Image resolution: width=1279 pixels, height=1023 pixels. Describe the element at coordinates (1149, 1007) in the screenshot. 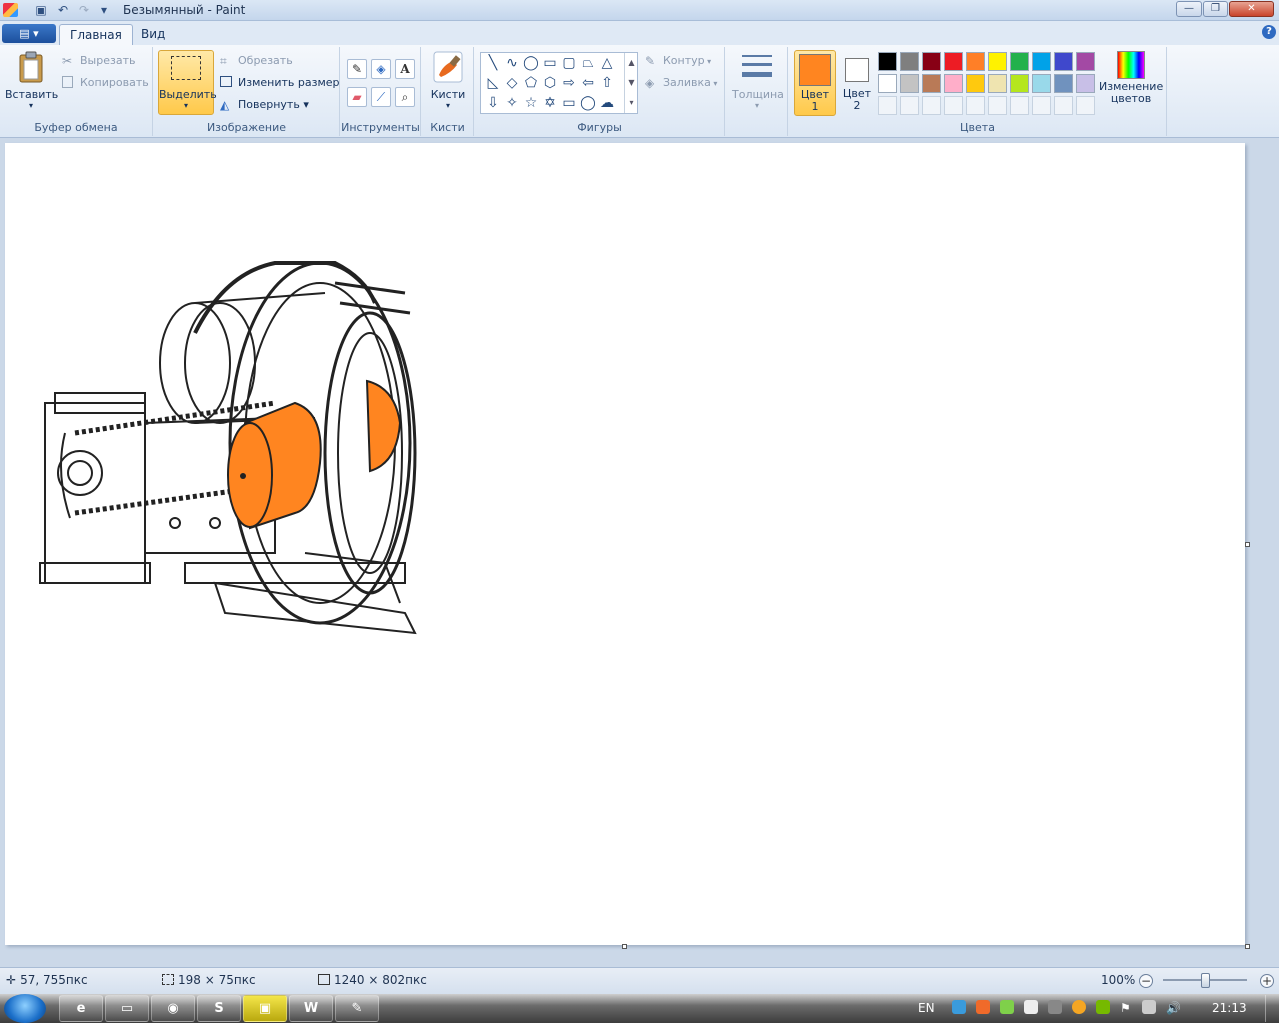

I see `display-tray-icon` at that location.